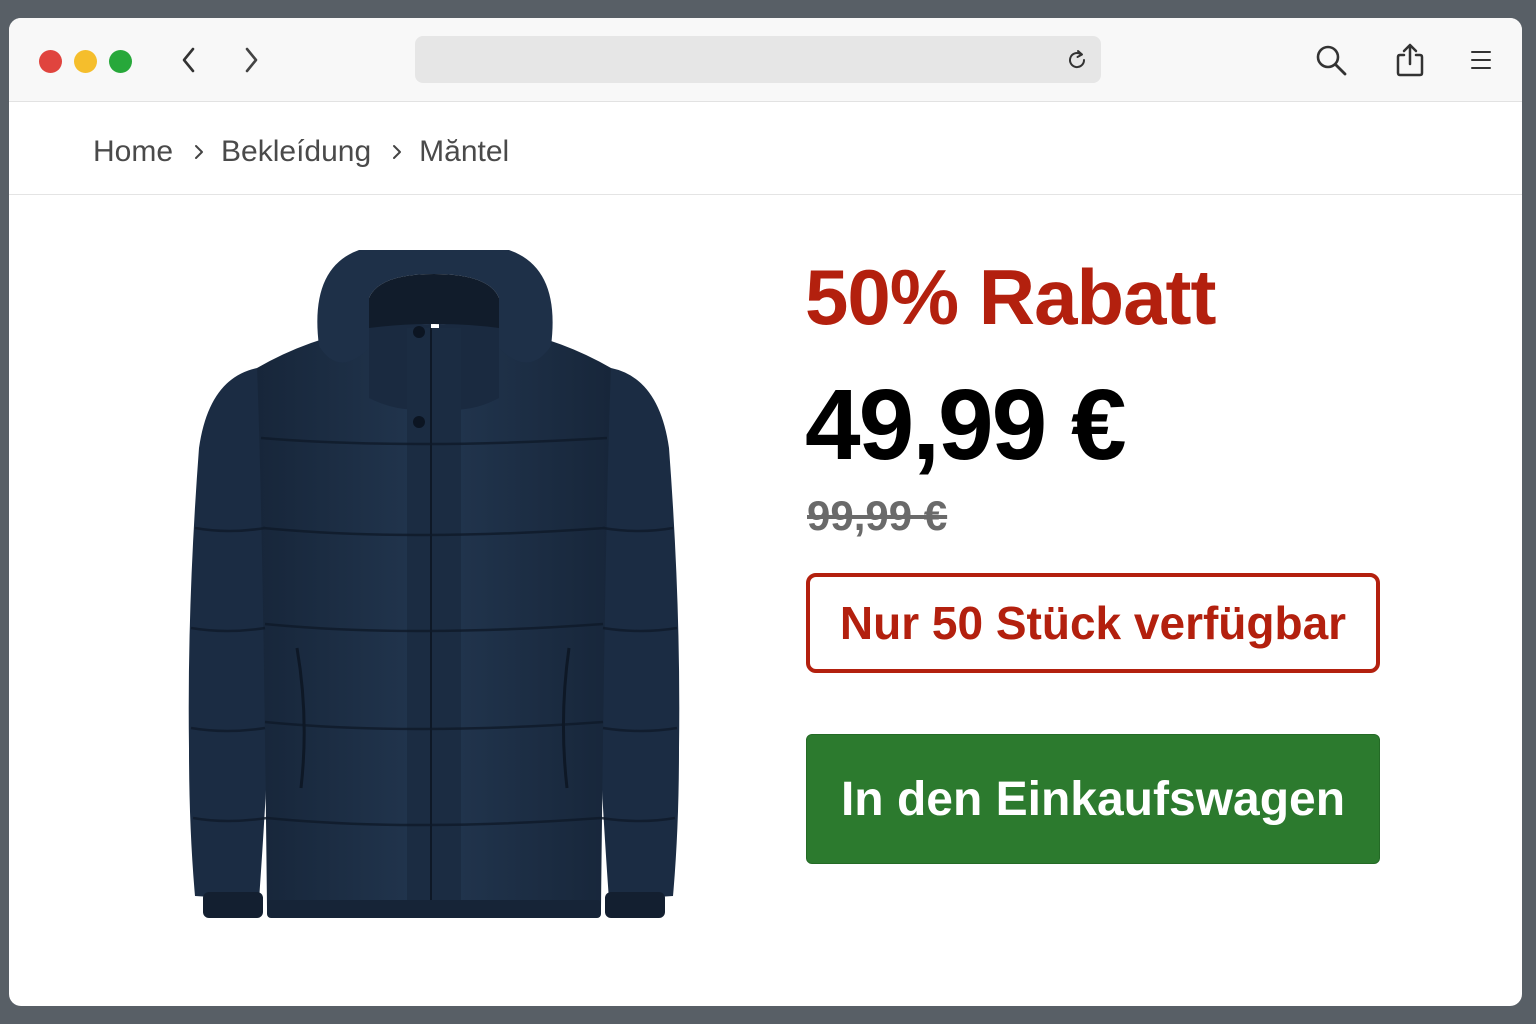 The image size is (1536, 1024). I want to click on breadcrumb: Home Bekleídung Măntel, so click(301, 152).